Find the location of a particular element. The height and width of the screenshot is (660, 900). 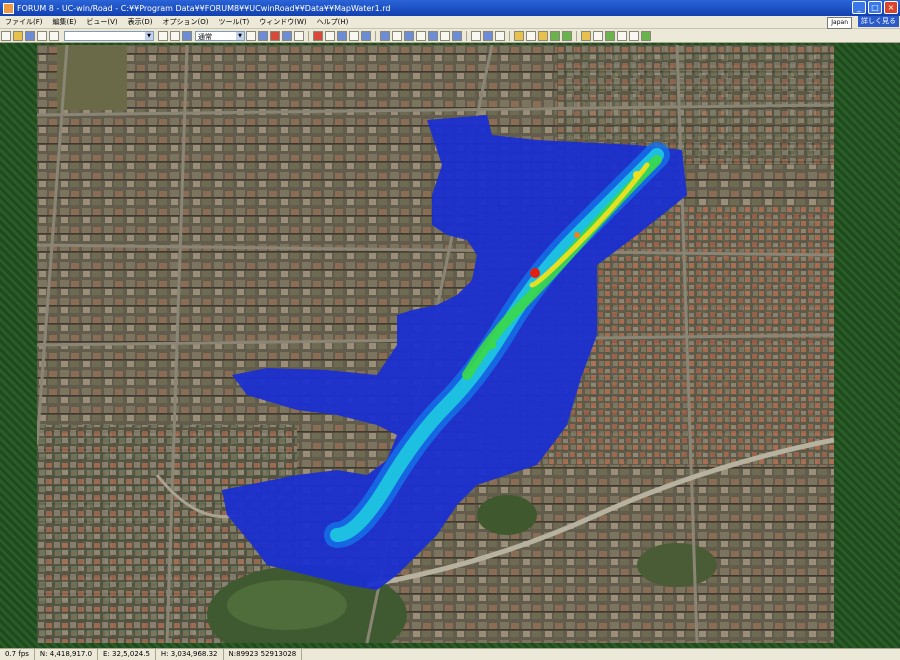

bus-icon is located at coordinates (488, 35).